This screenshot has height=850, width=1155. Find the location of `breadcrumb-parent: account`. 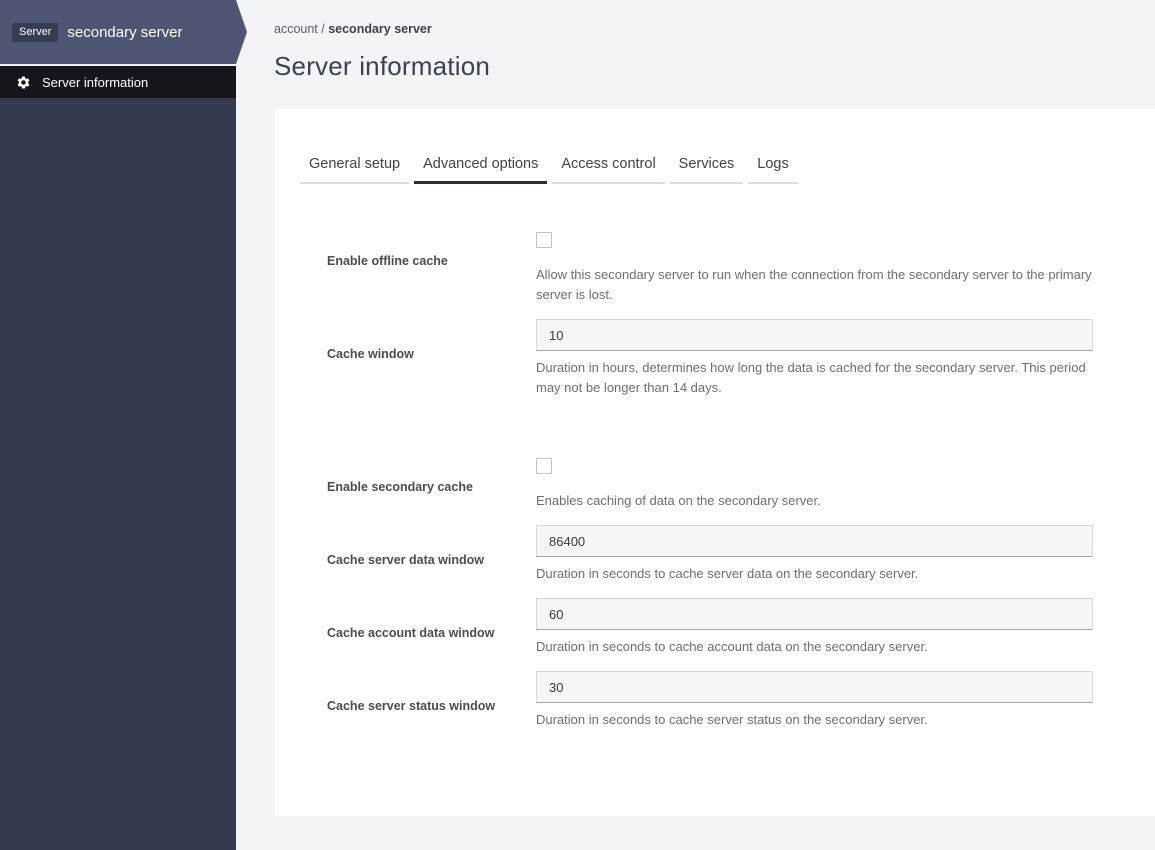

breadcrumb-parent: account is located at coordinates (296, 29).